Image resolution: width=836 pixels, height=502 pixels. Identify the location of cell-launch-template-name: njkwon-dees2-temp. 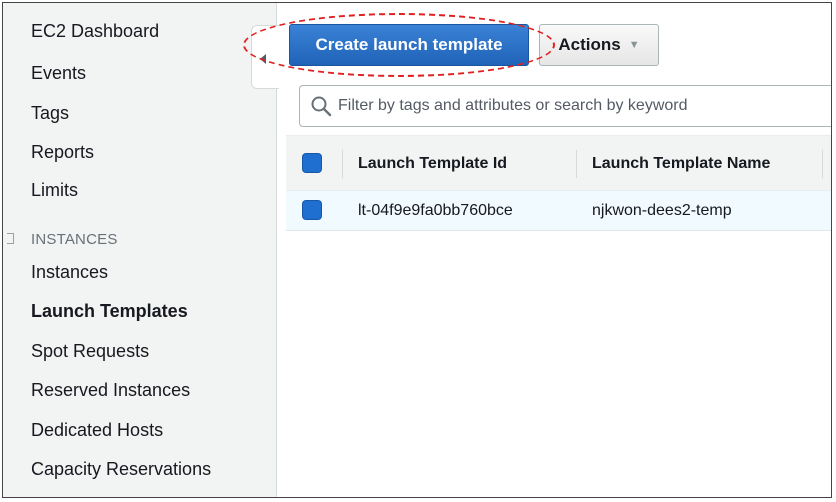
(662, 210).